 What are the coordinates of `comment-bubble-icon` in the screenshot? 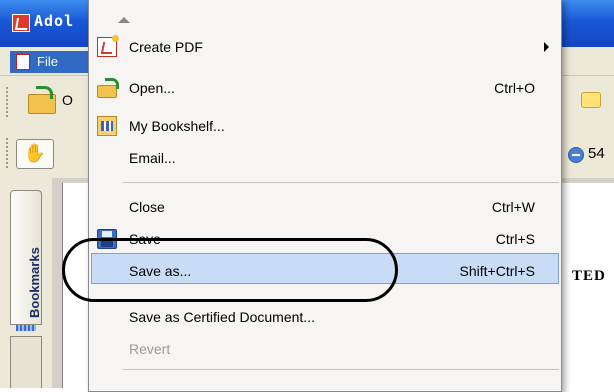 It's located at (591, 100).